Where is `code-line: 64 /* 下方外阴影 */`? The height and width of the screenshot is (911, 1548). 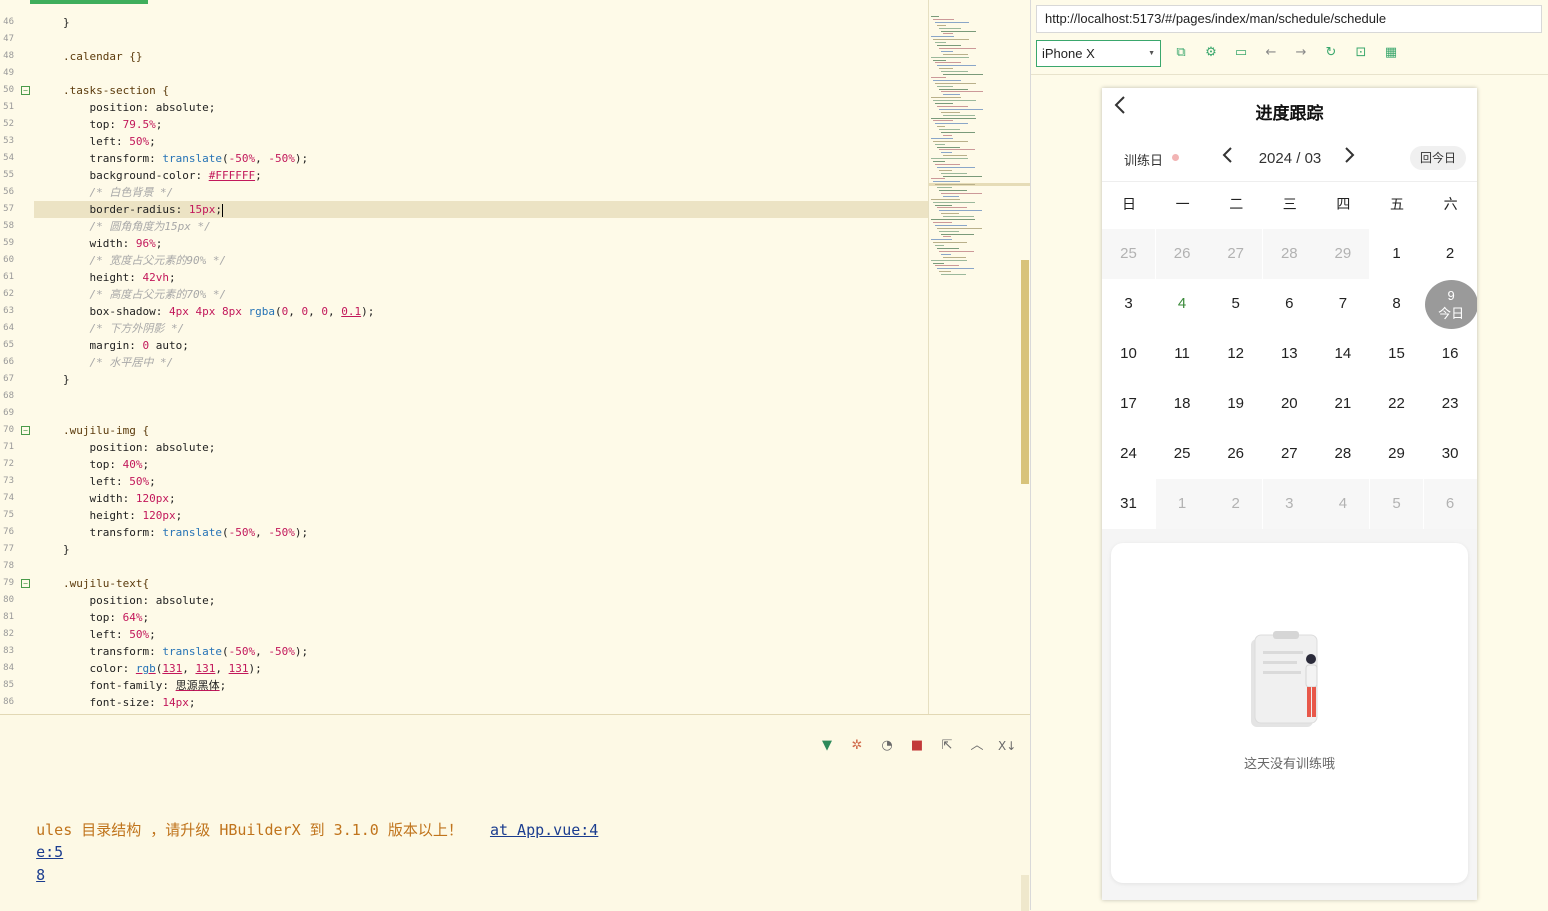
code-line: 64 /* 下方外阴影 */ is located at coordinates (464, 328).